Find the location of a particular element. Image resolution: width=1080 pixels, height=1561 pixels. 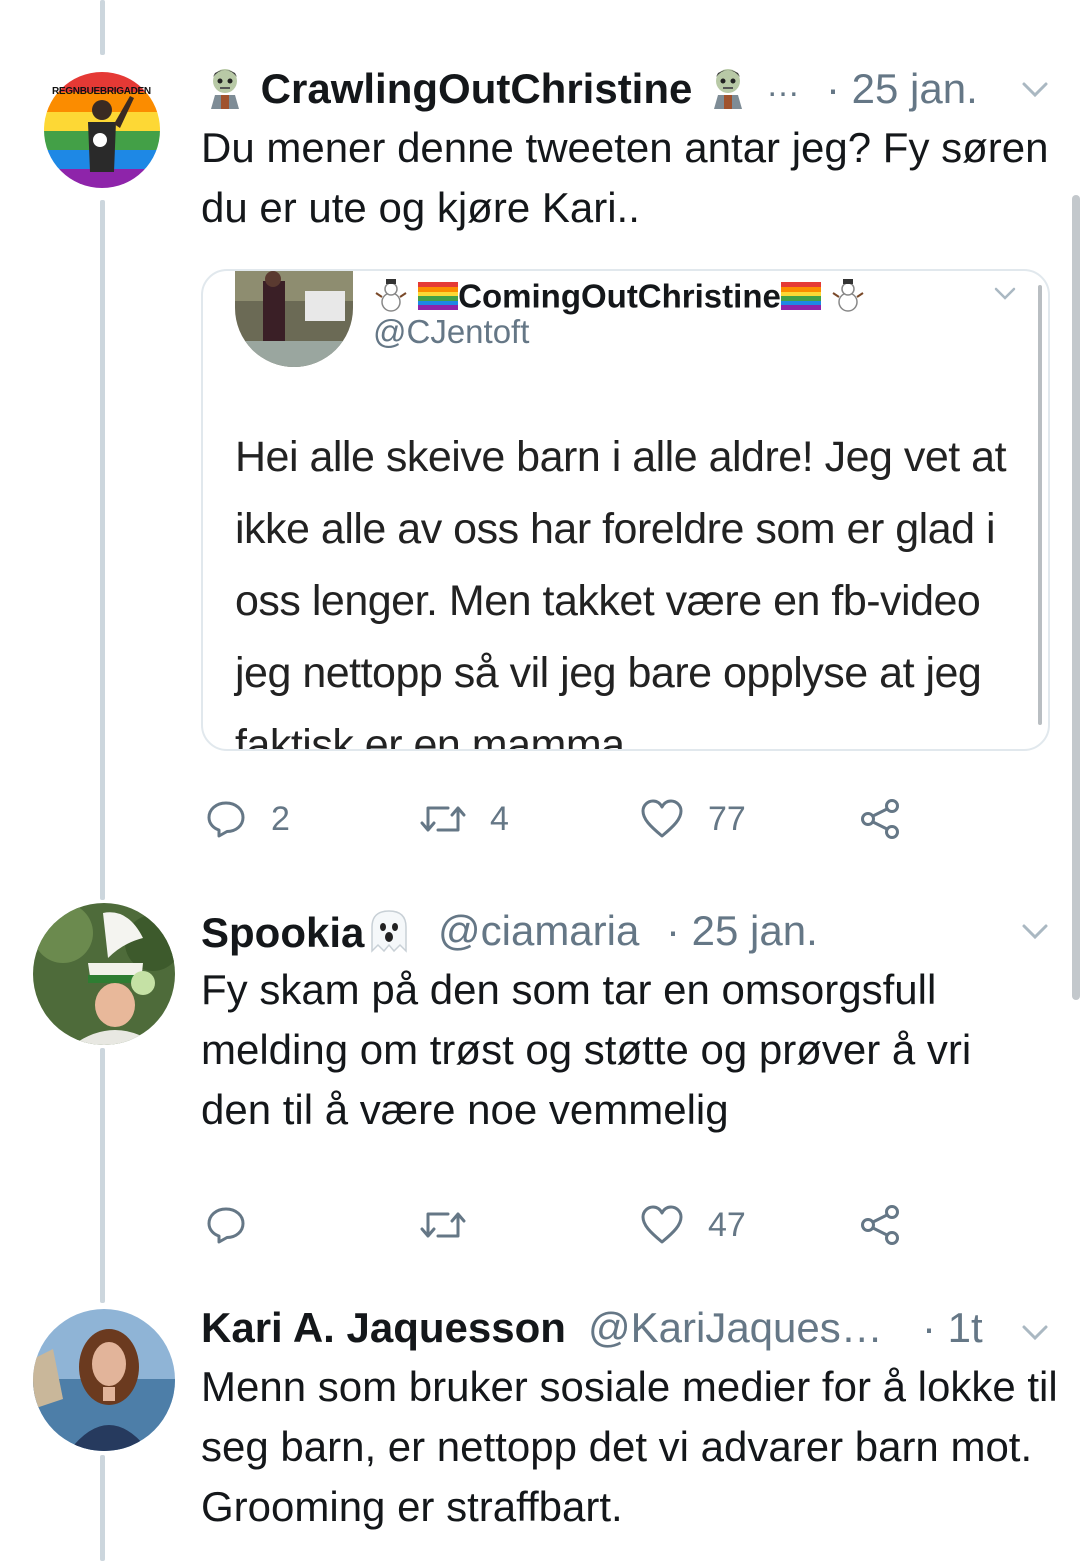

retweet-count: 4 is located at coordinates (499, 818).